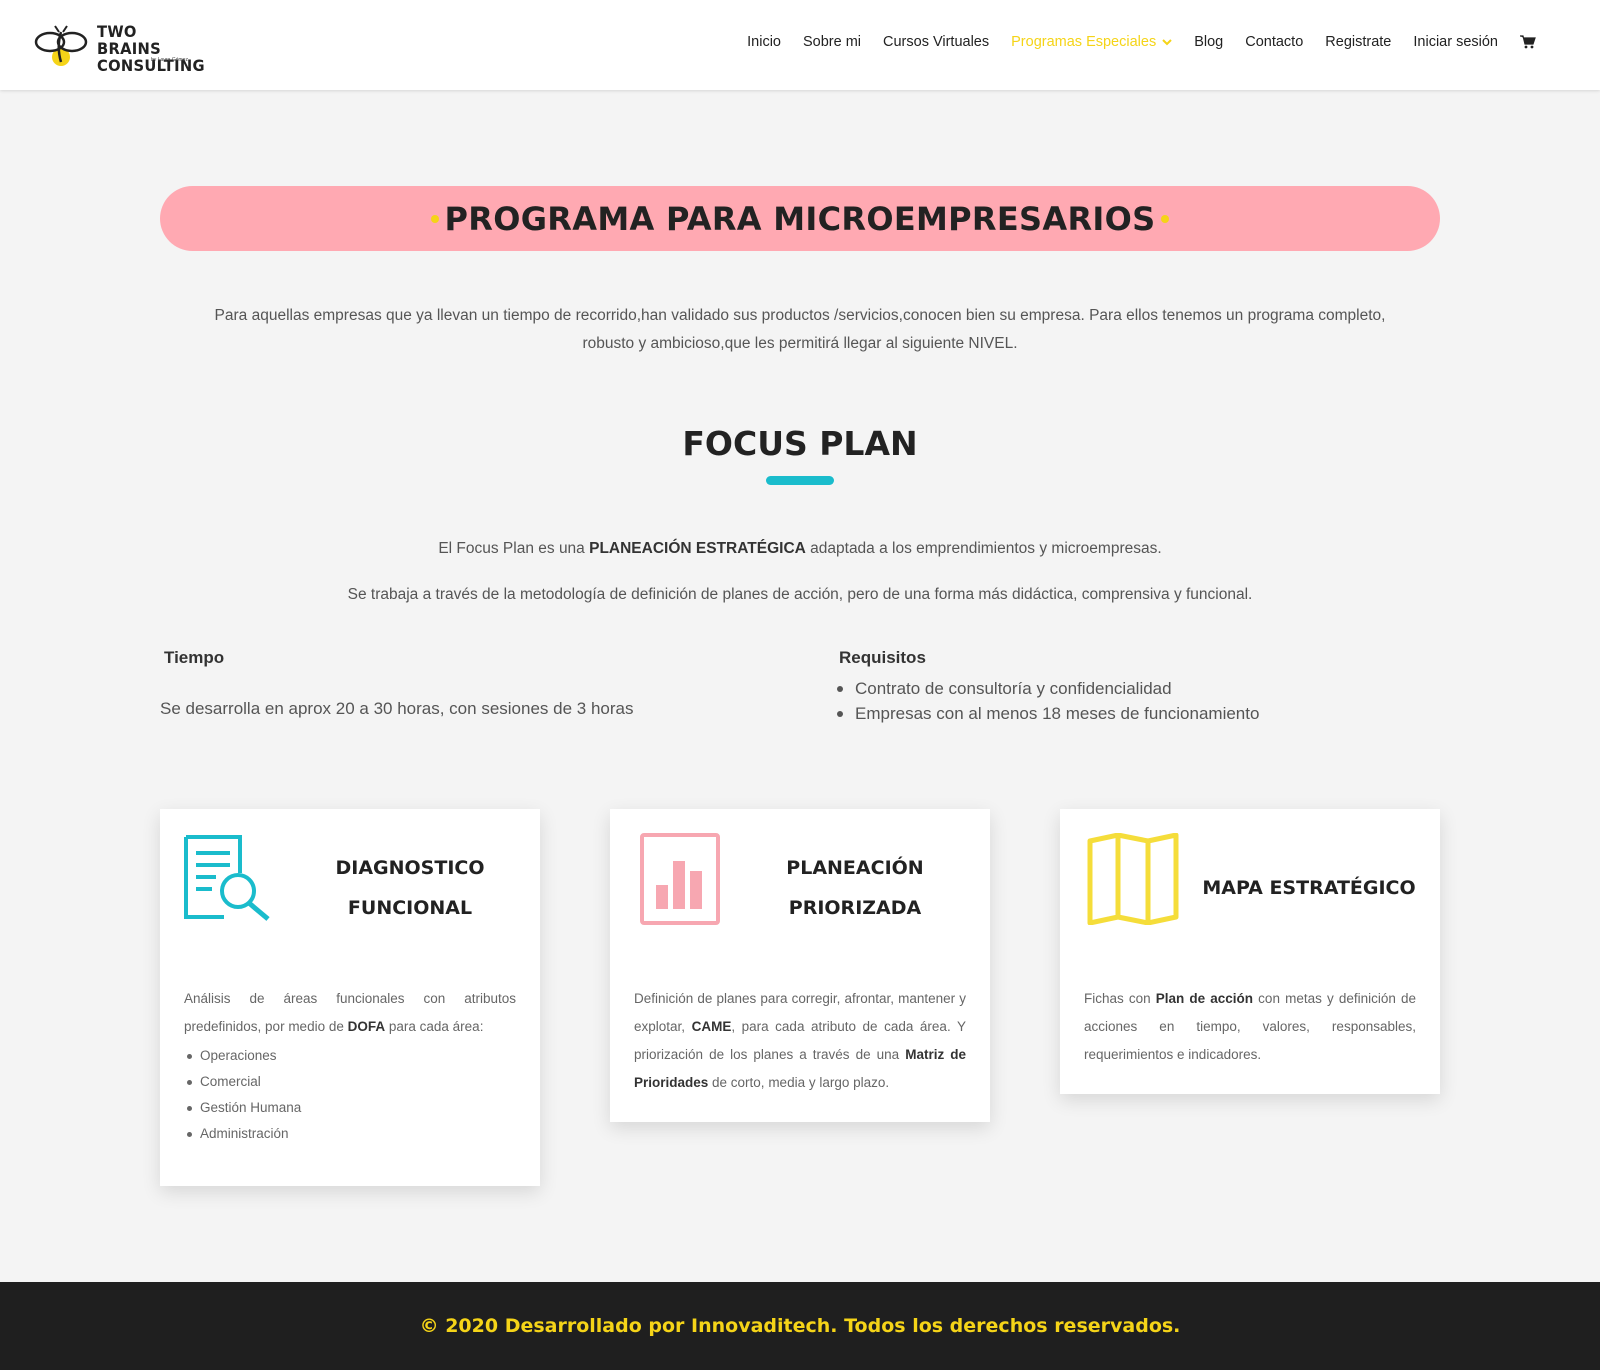 This screenshot has height=1370, width=1600. I want to click on requisitos-heading: Requisitos, so click(882, 657).